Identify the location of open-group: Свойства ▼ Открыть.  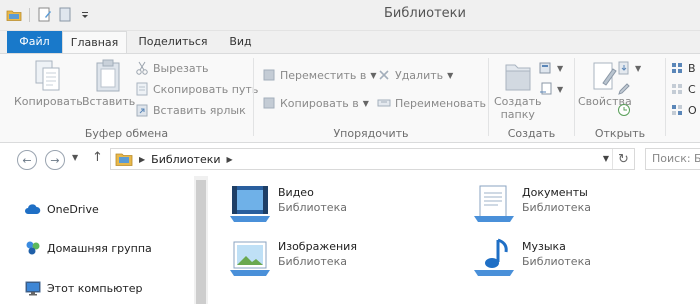
(620, 98).